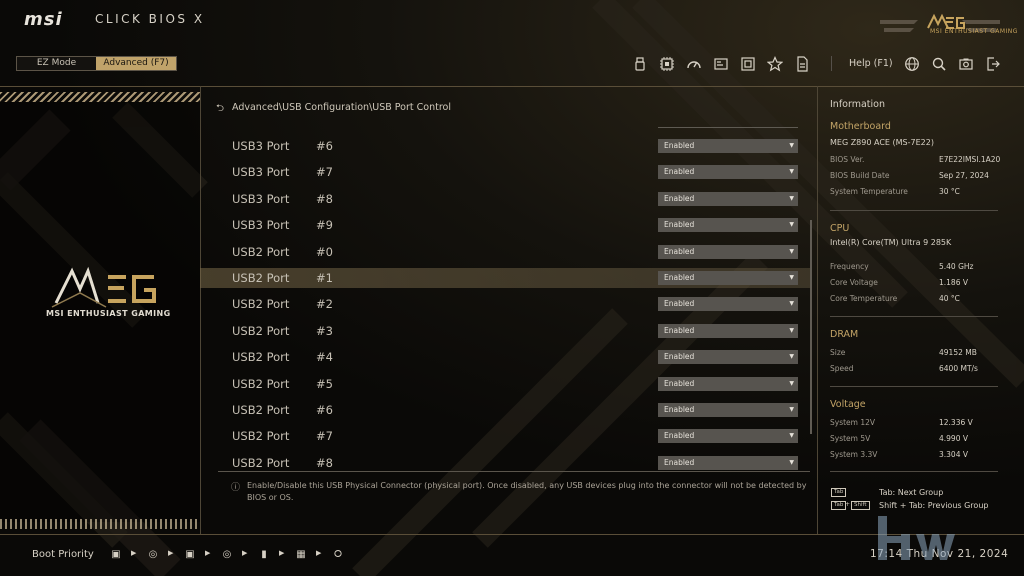  I want to click on dram-heading: DRAM, so click(844, 334).